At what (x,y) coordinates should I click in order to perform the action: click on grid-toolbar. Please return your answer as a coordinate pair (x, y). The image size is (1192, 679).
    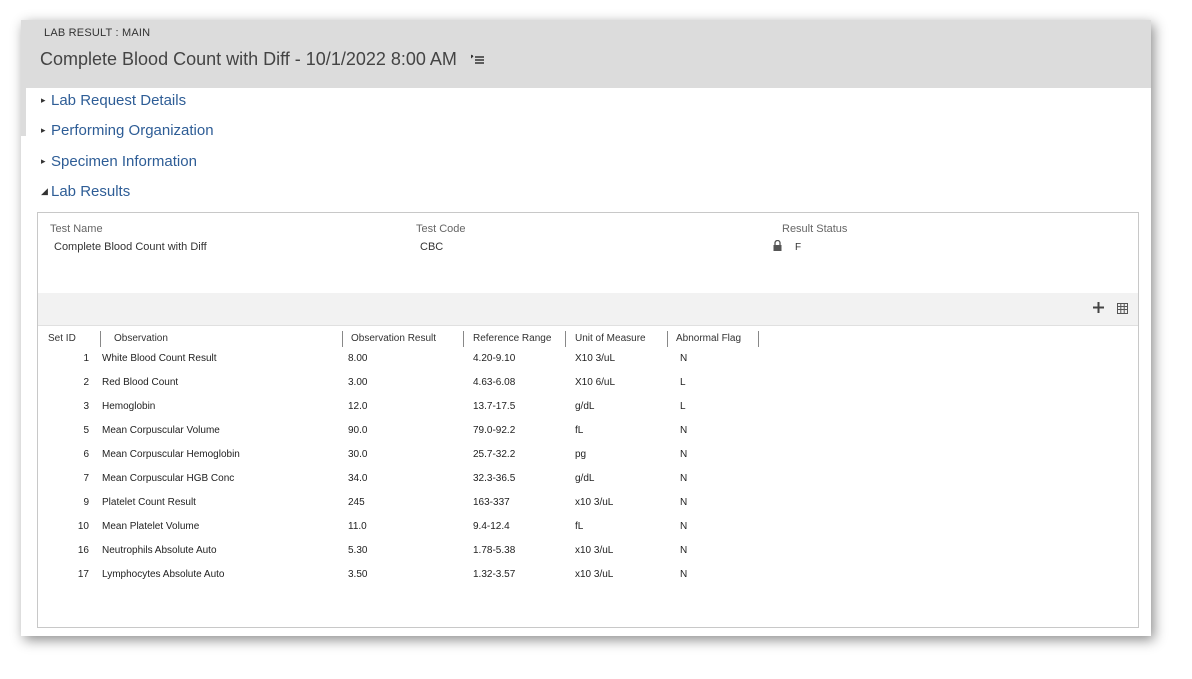
    Looking at the image, I should click on (588, 309).